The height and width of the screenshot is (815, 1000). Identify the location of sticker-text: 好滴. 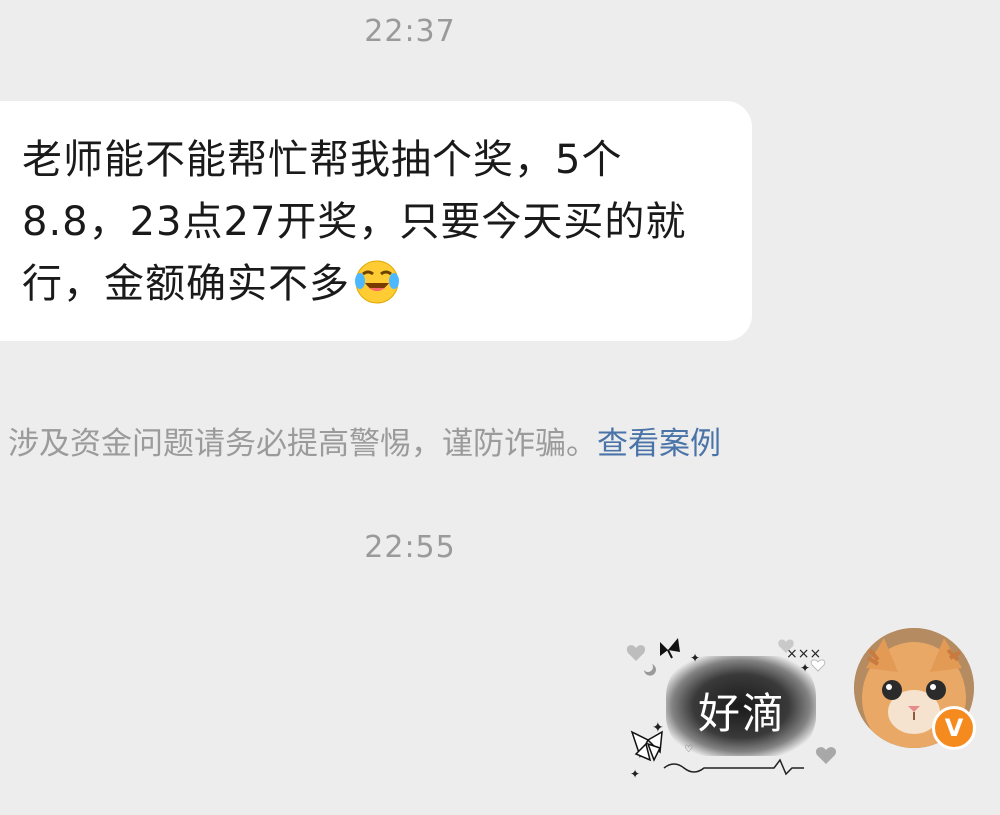
(741, 713).